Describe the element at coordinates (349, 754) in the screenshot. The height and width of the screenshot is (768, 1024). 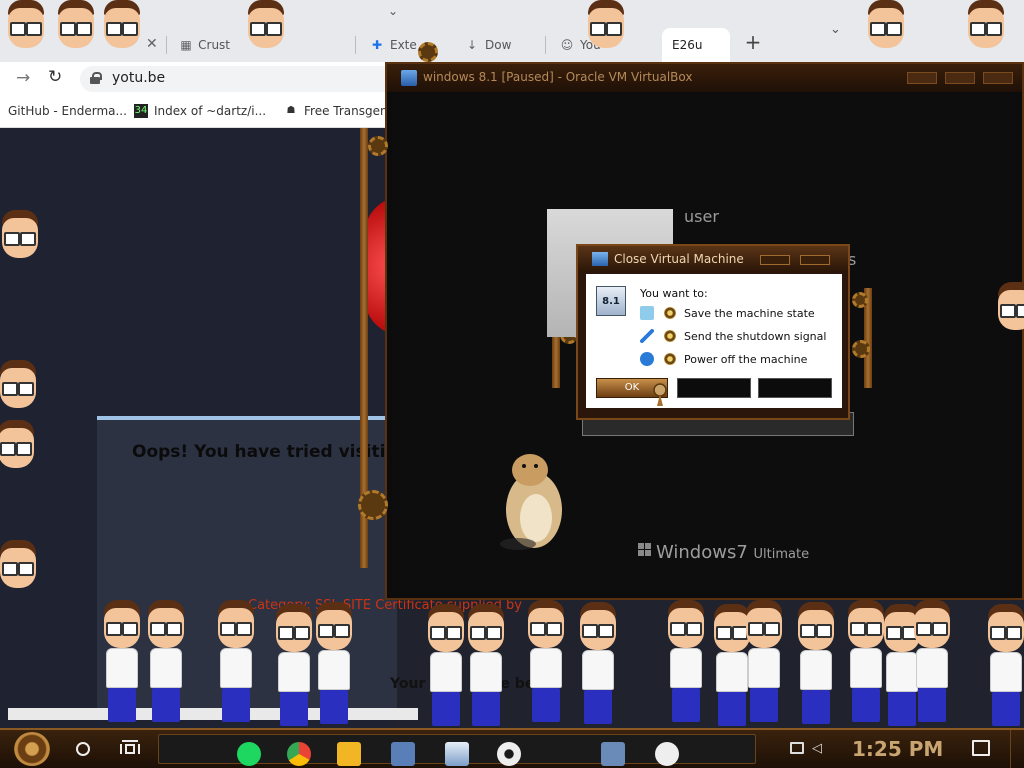
I see `explorer-icon` at that location.